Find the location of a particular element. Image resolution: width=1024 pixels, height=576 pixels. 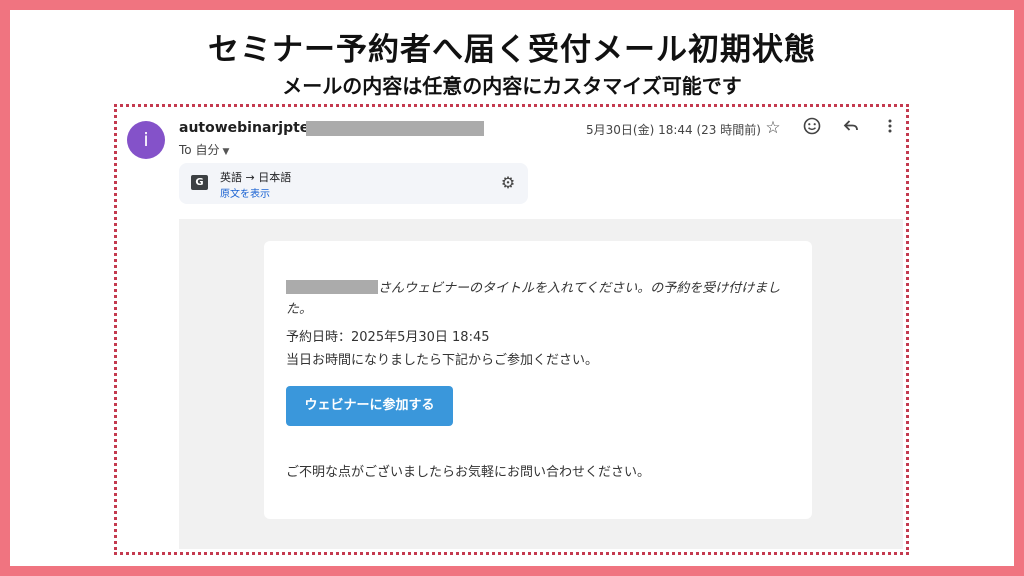

join-webinar-button: ウェビナーに参加する is located at coordinates (369, 406).